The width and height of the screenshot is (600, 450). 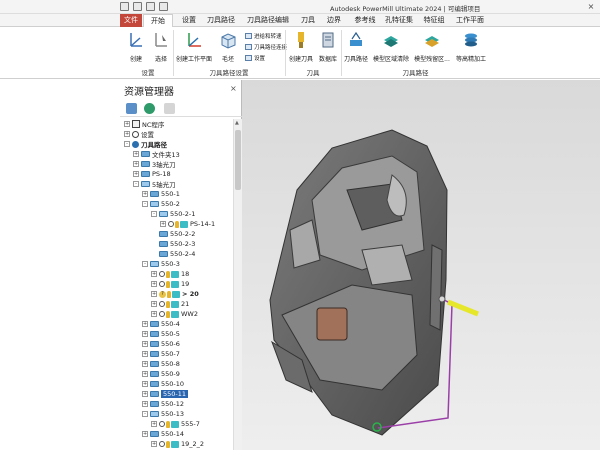 What do you see at coordinates (173, 254) in the screenshot?
I see `tree-item-550-2-4: 550-2-4` at bounding box center [173, 254].